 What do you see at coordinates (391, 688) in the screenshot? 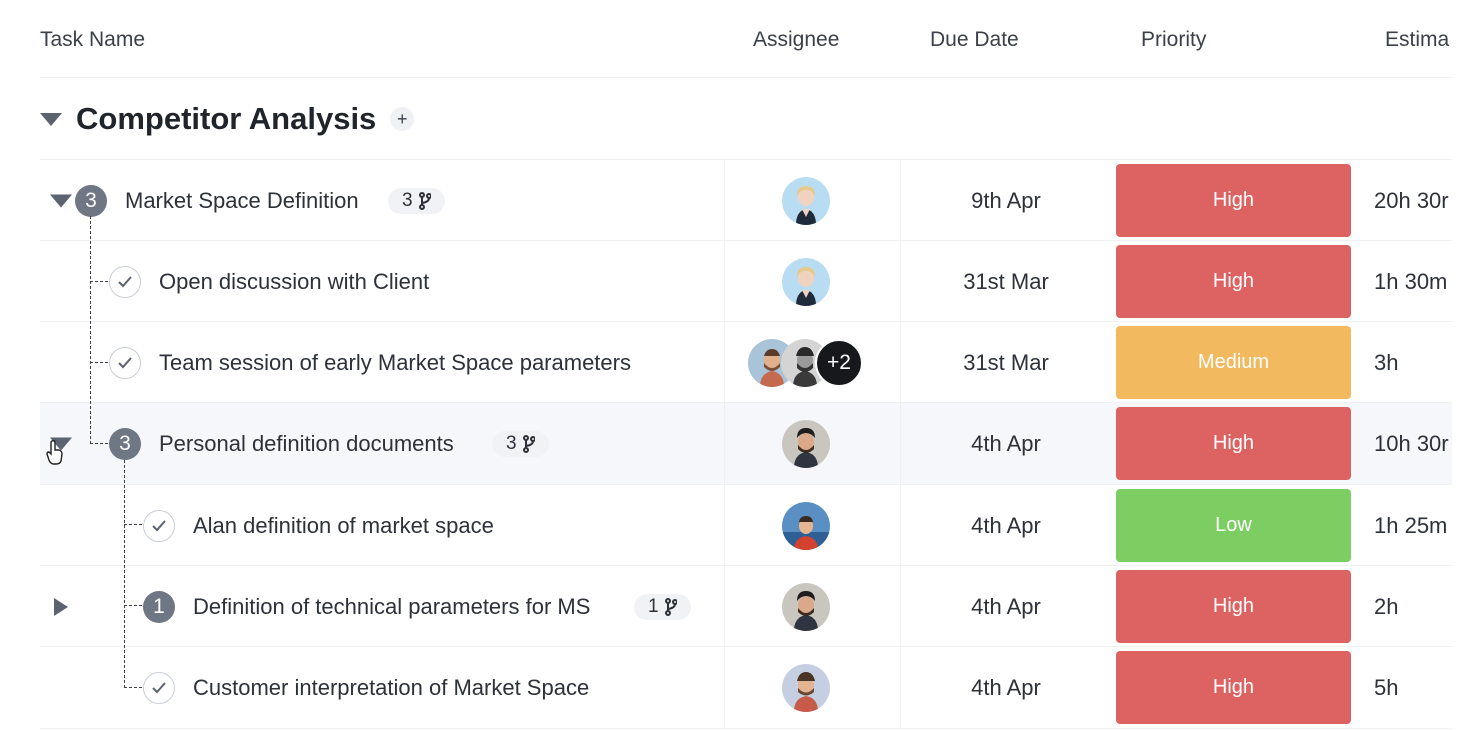
I see `task-name: Customer interpretation of Market Space` at bounding box center [391, 688].